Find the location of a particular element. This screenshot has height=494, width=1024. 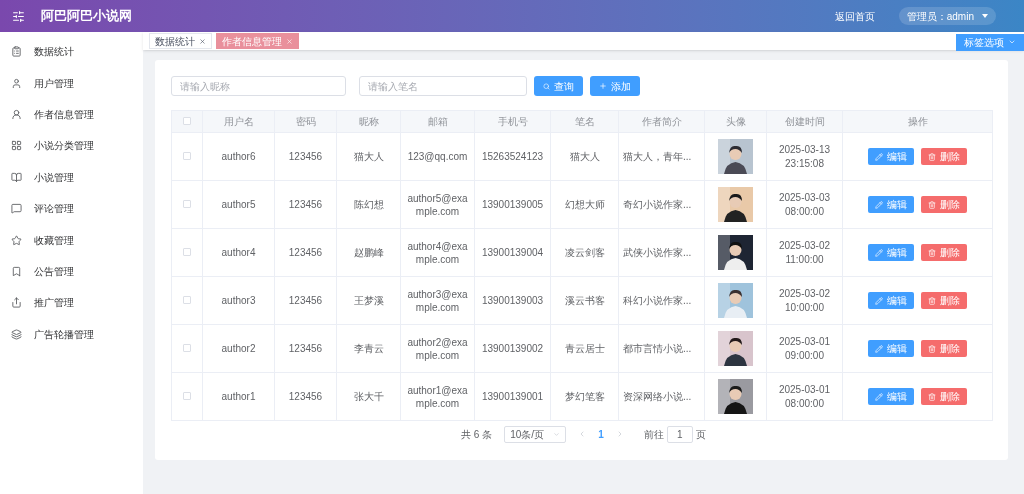

plus-icon is located at coordinates (603, 86).